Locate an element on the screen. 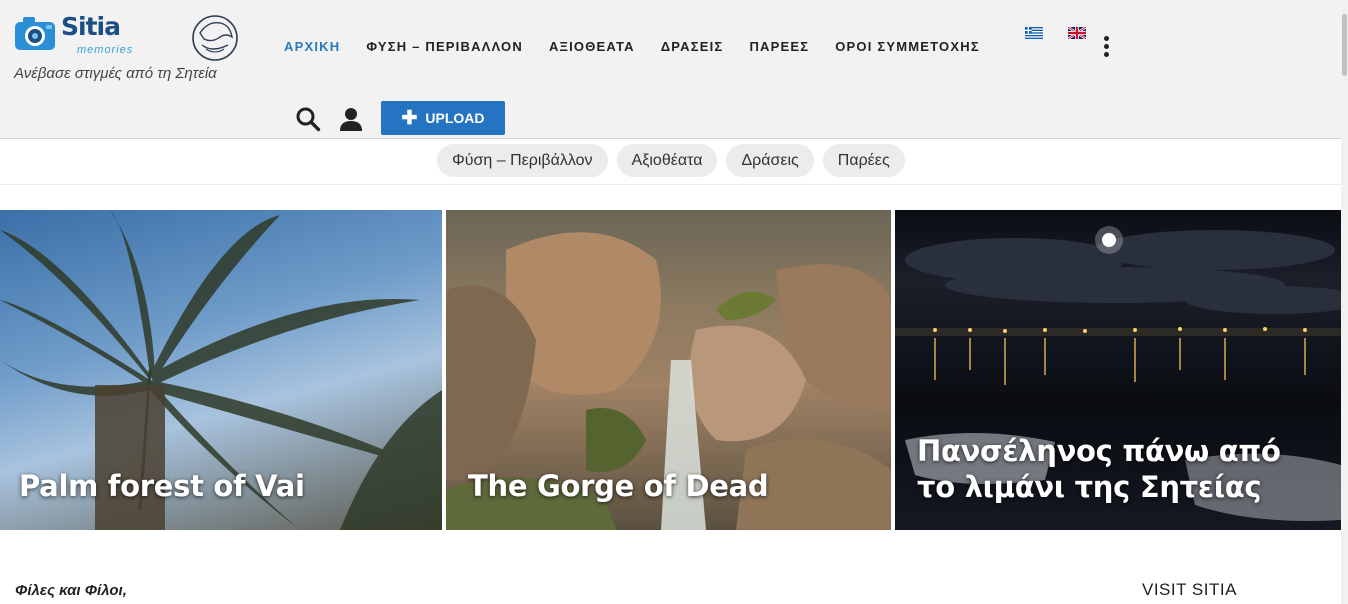 The width and height of the screenshot is (1348, 604). greek-flag-icon is located at coordinates (1034, 33).